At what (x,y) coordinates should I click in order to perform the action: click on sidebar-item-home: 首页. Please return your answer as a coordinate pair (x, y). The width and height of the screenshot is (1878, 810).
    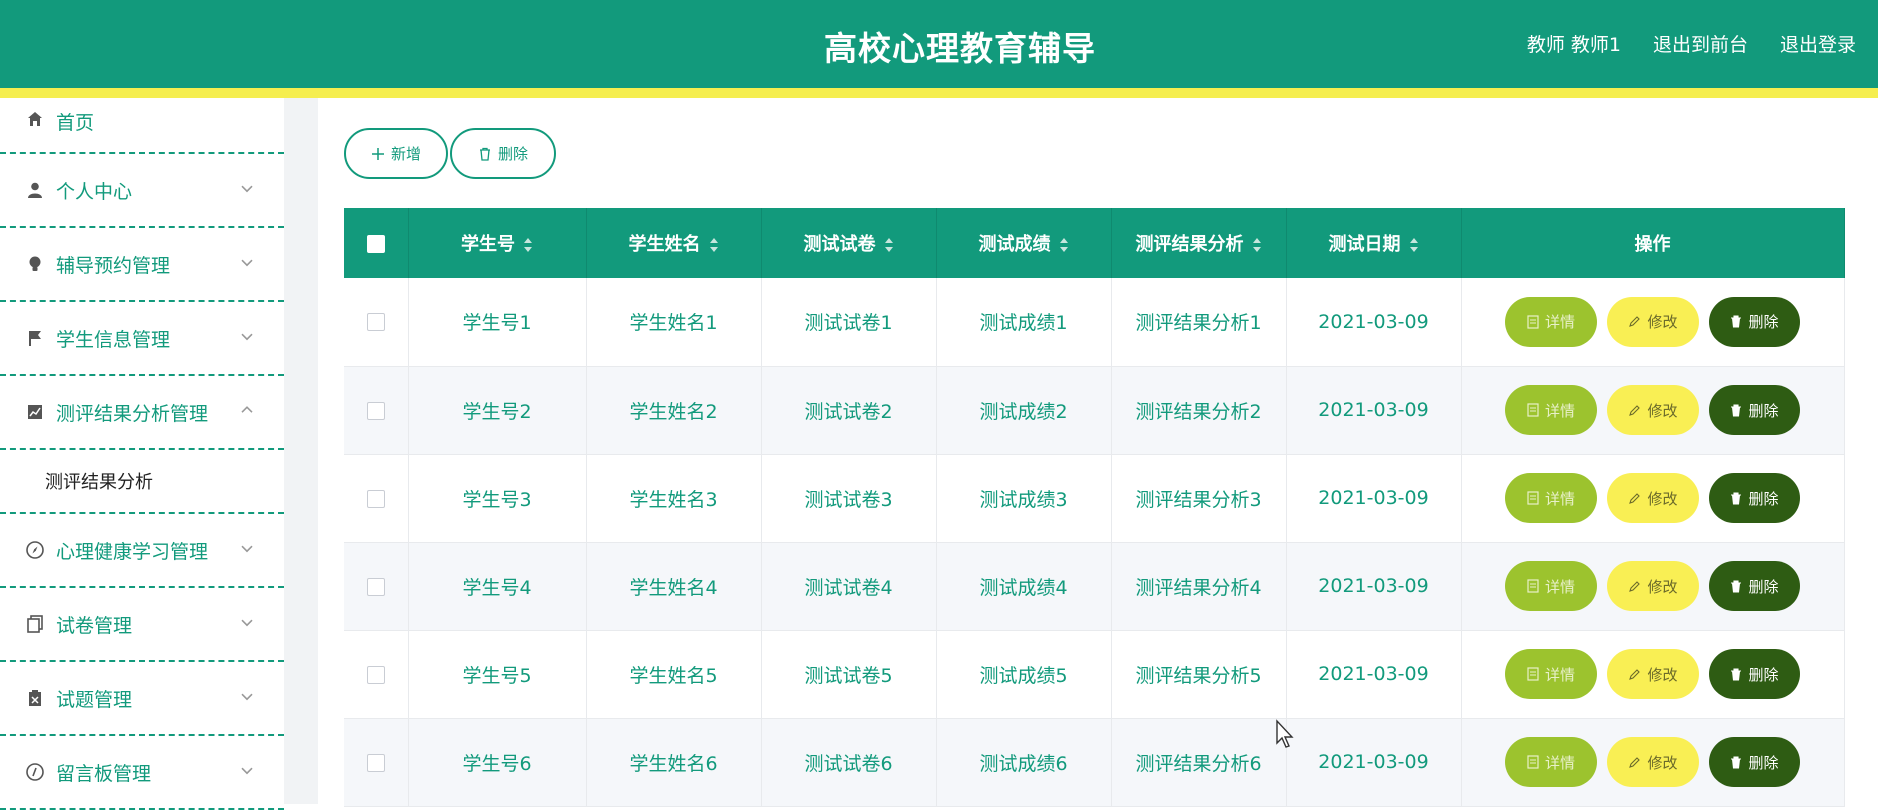
    Looking at the image, I should click on (142, 126).